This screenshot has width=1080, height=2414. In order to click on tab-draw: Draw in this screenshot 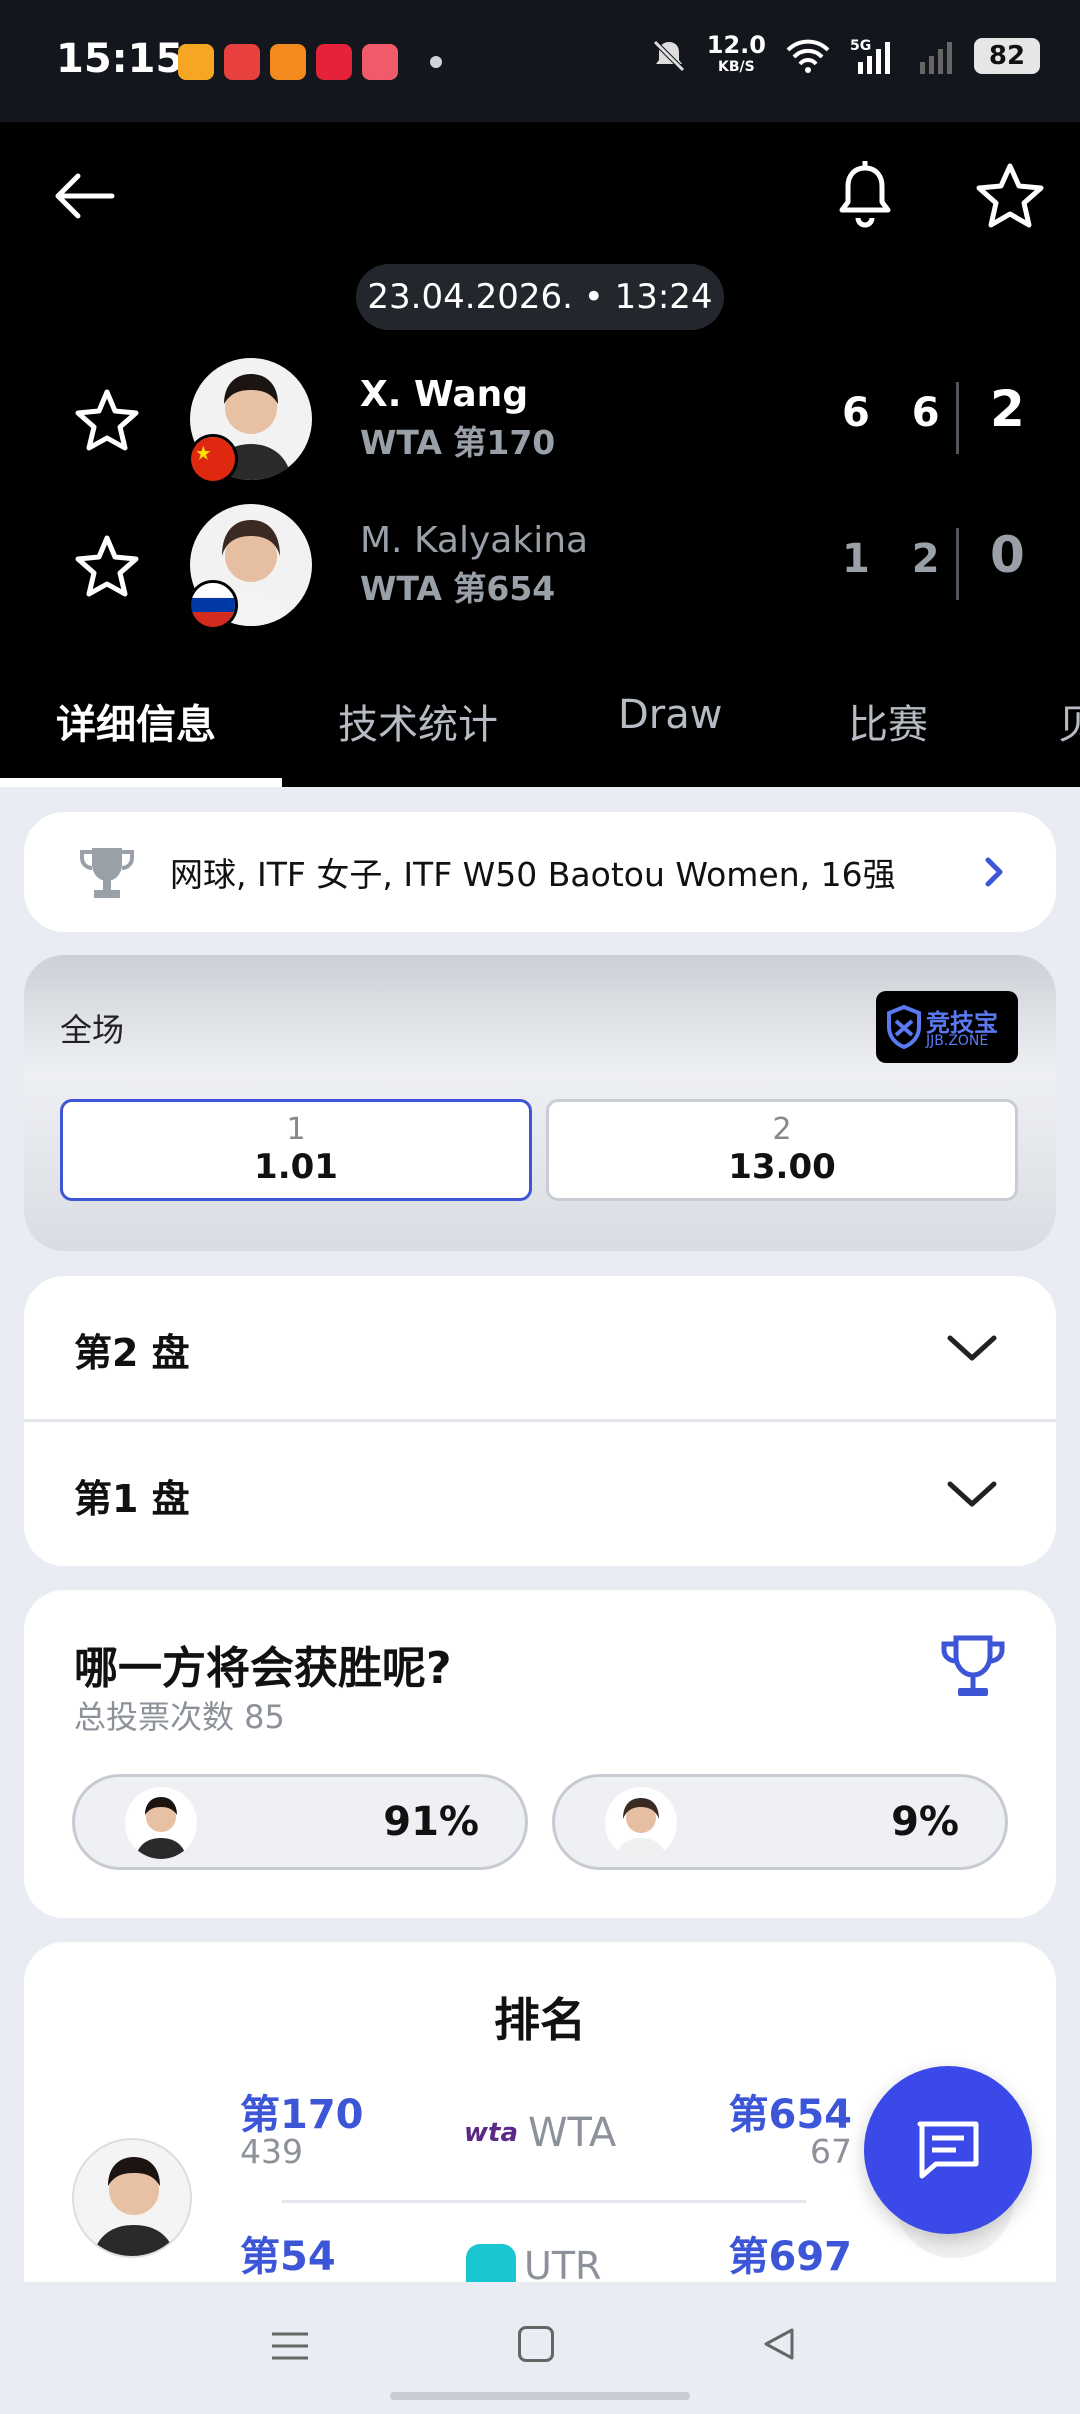, I will do `click(670, 715)`.